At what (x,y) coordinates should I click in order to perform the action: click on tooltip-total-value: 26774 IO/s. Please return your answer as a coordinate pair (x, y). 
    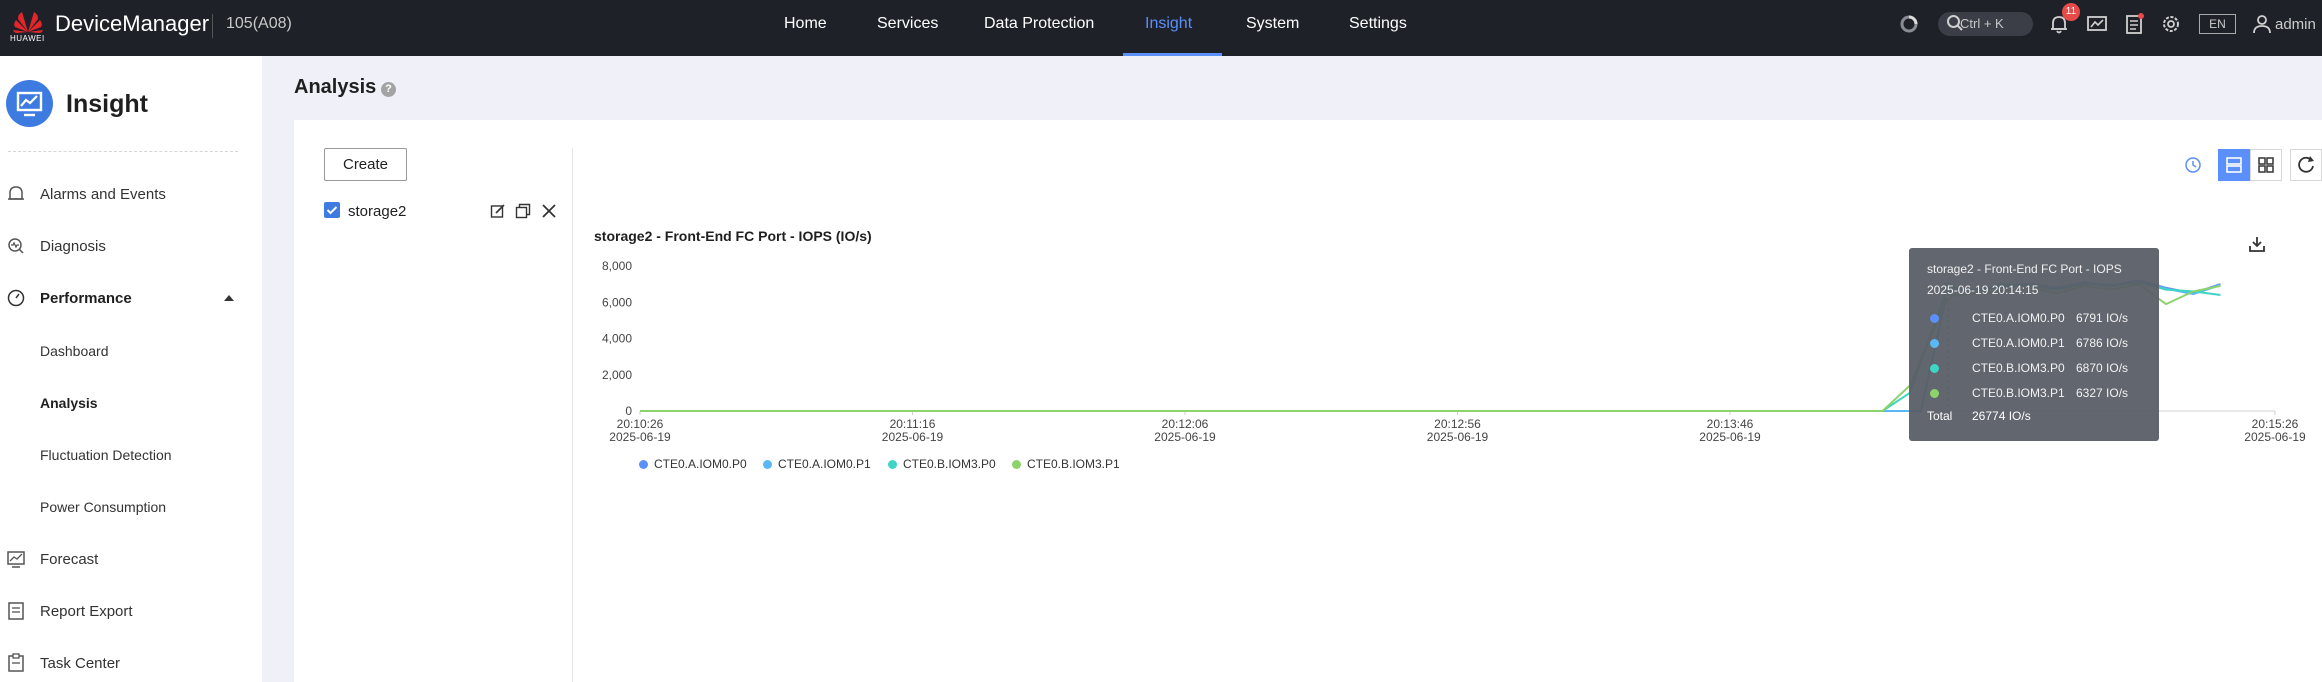
    Looking at the image, I should click on (2001, 416).